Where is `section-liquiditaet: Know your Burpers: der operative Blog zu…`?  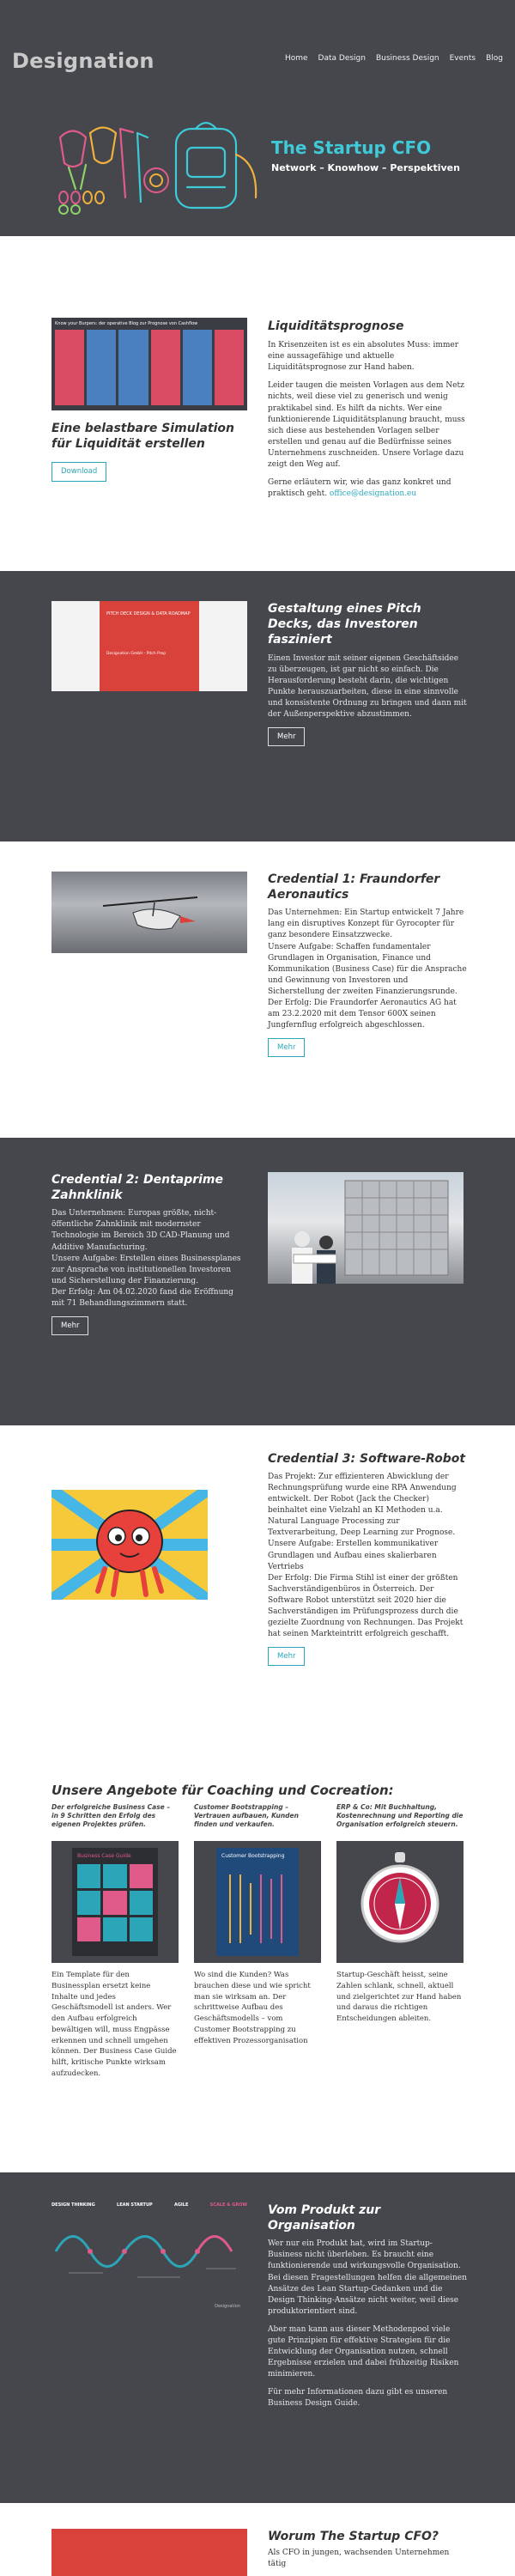
section-liquiditaet: Know your Burpers: der operative Blog zu… is located at coordinates (257, 403).